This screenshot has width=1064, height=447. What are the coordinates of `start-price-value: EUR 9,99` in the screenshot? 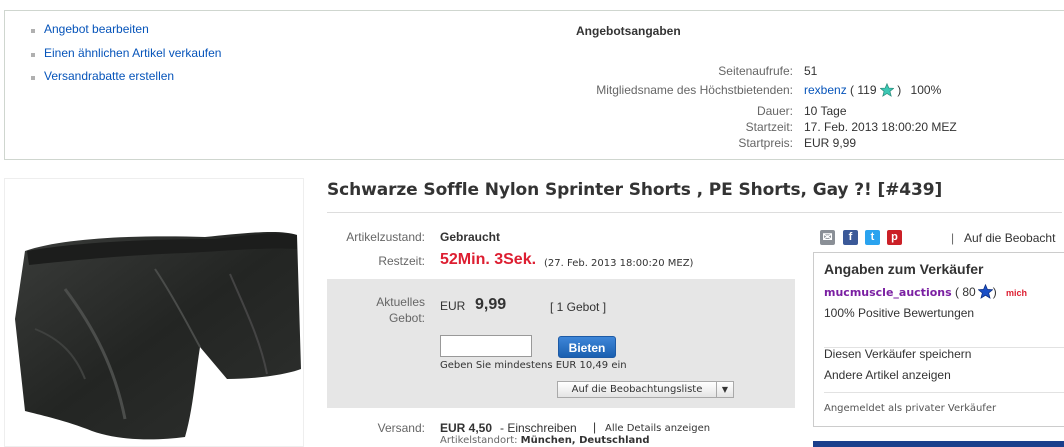 It's located at (830, 143).